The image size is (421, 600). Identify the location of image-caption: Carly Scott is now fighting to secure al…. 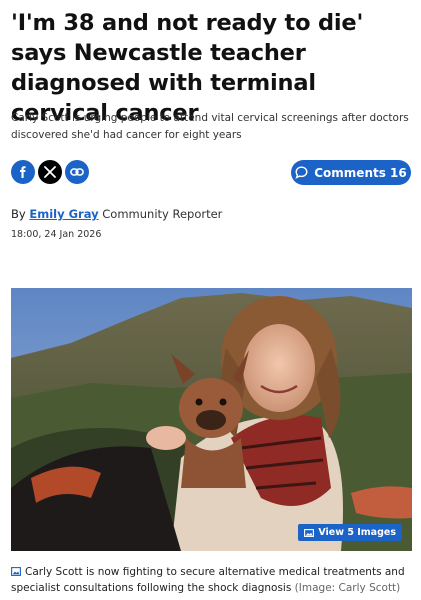
(212, 580).